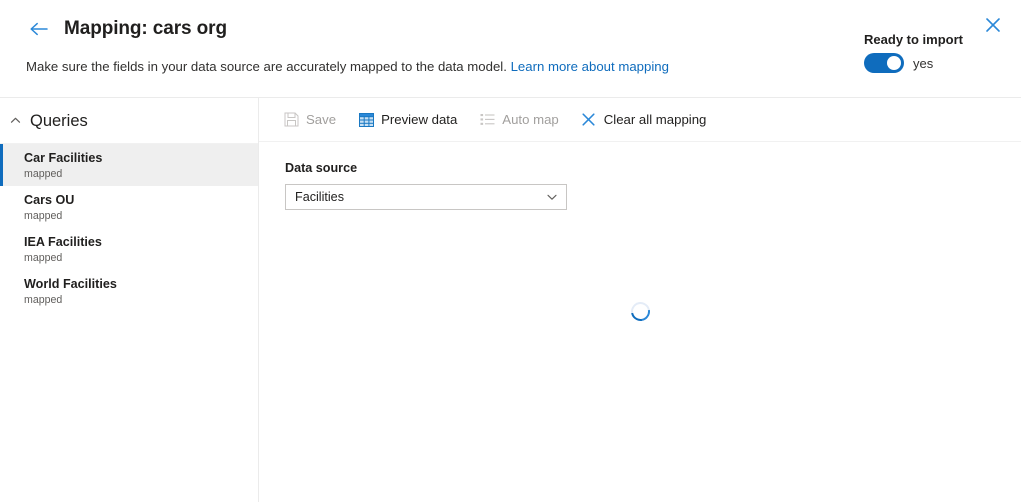 This screenshot has width=1021, height=502. What do you see at coordinates (884, 63) in the screenshot?
I see `ready-to-import-toggle` at bounding box center [884, 63].